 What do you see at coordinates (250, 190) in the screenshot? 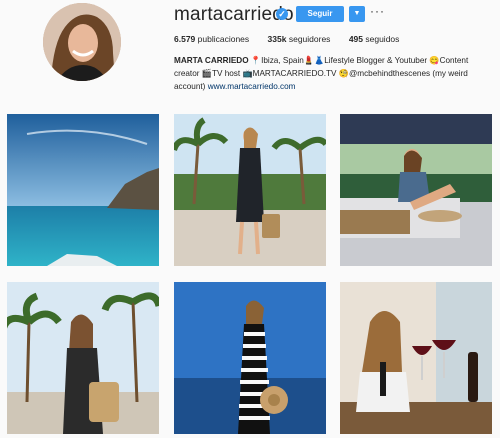
I see `post-palms-dress` at bounding box center [250, 190].